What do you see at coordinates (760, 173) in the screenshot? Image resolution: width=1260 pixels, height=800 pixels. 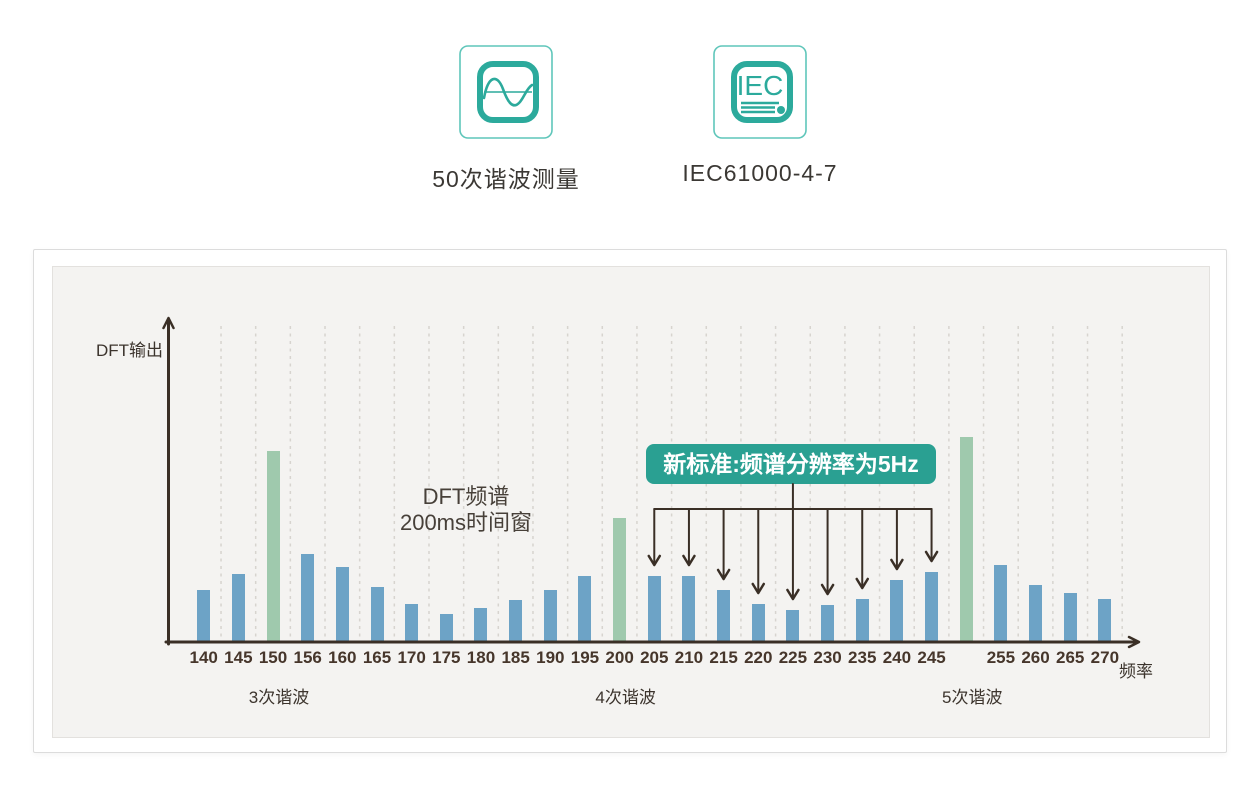 I see `feature-label-iec: IEC61000-4-7` at bounding box center [760, 173].